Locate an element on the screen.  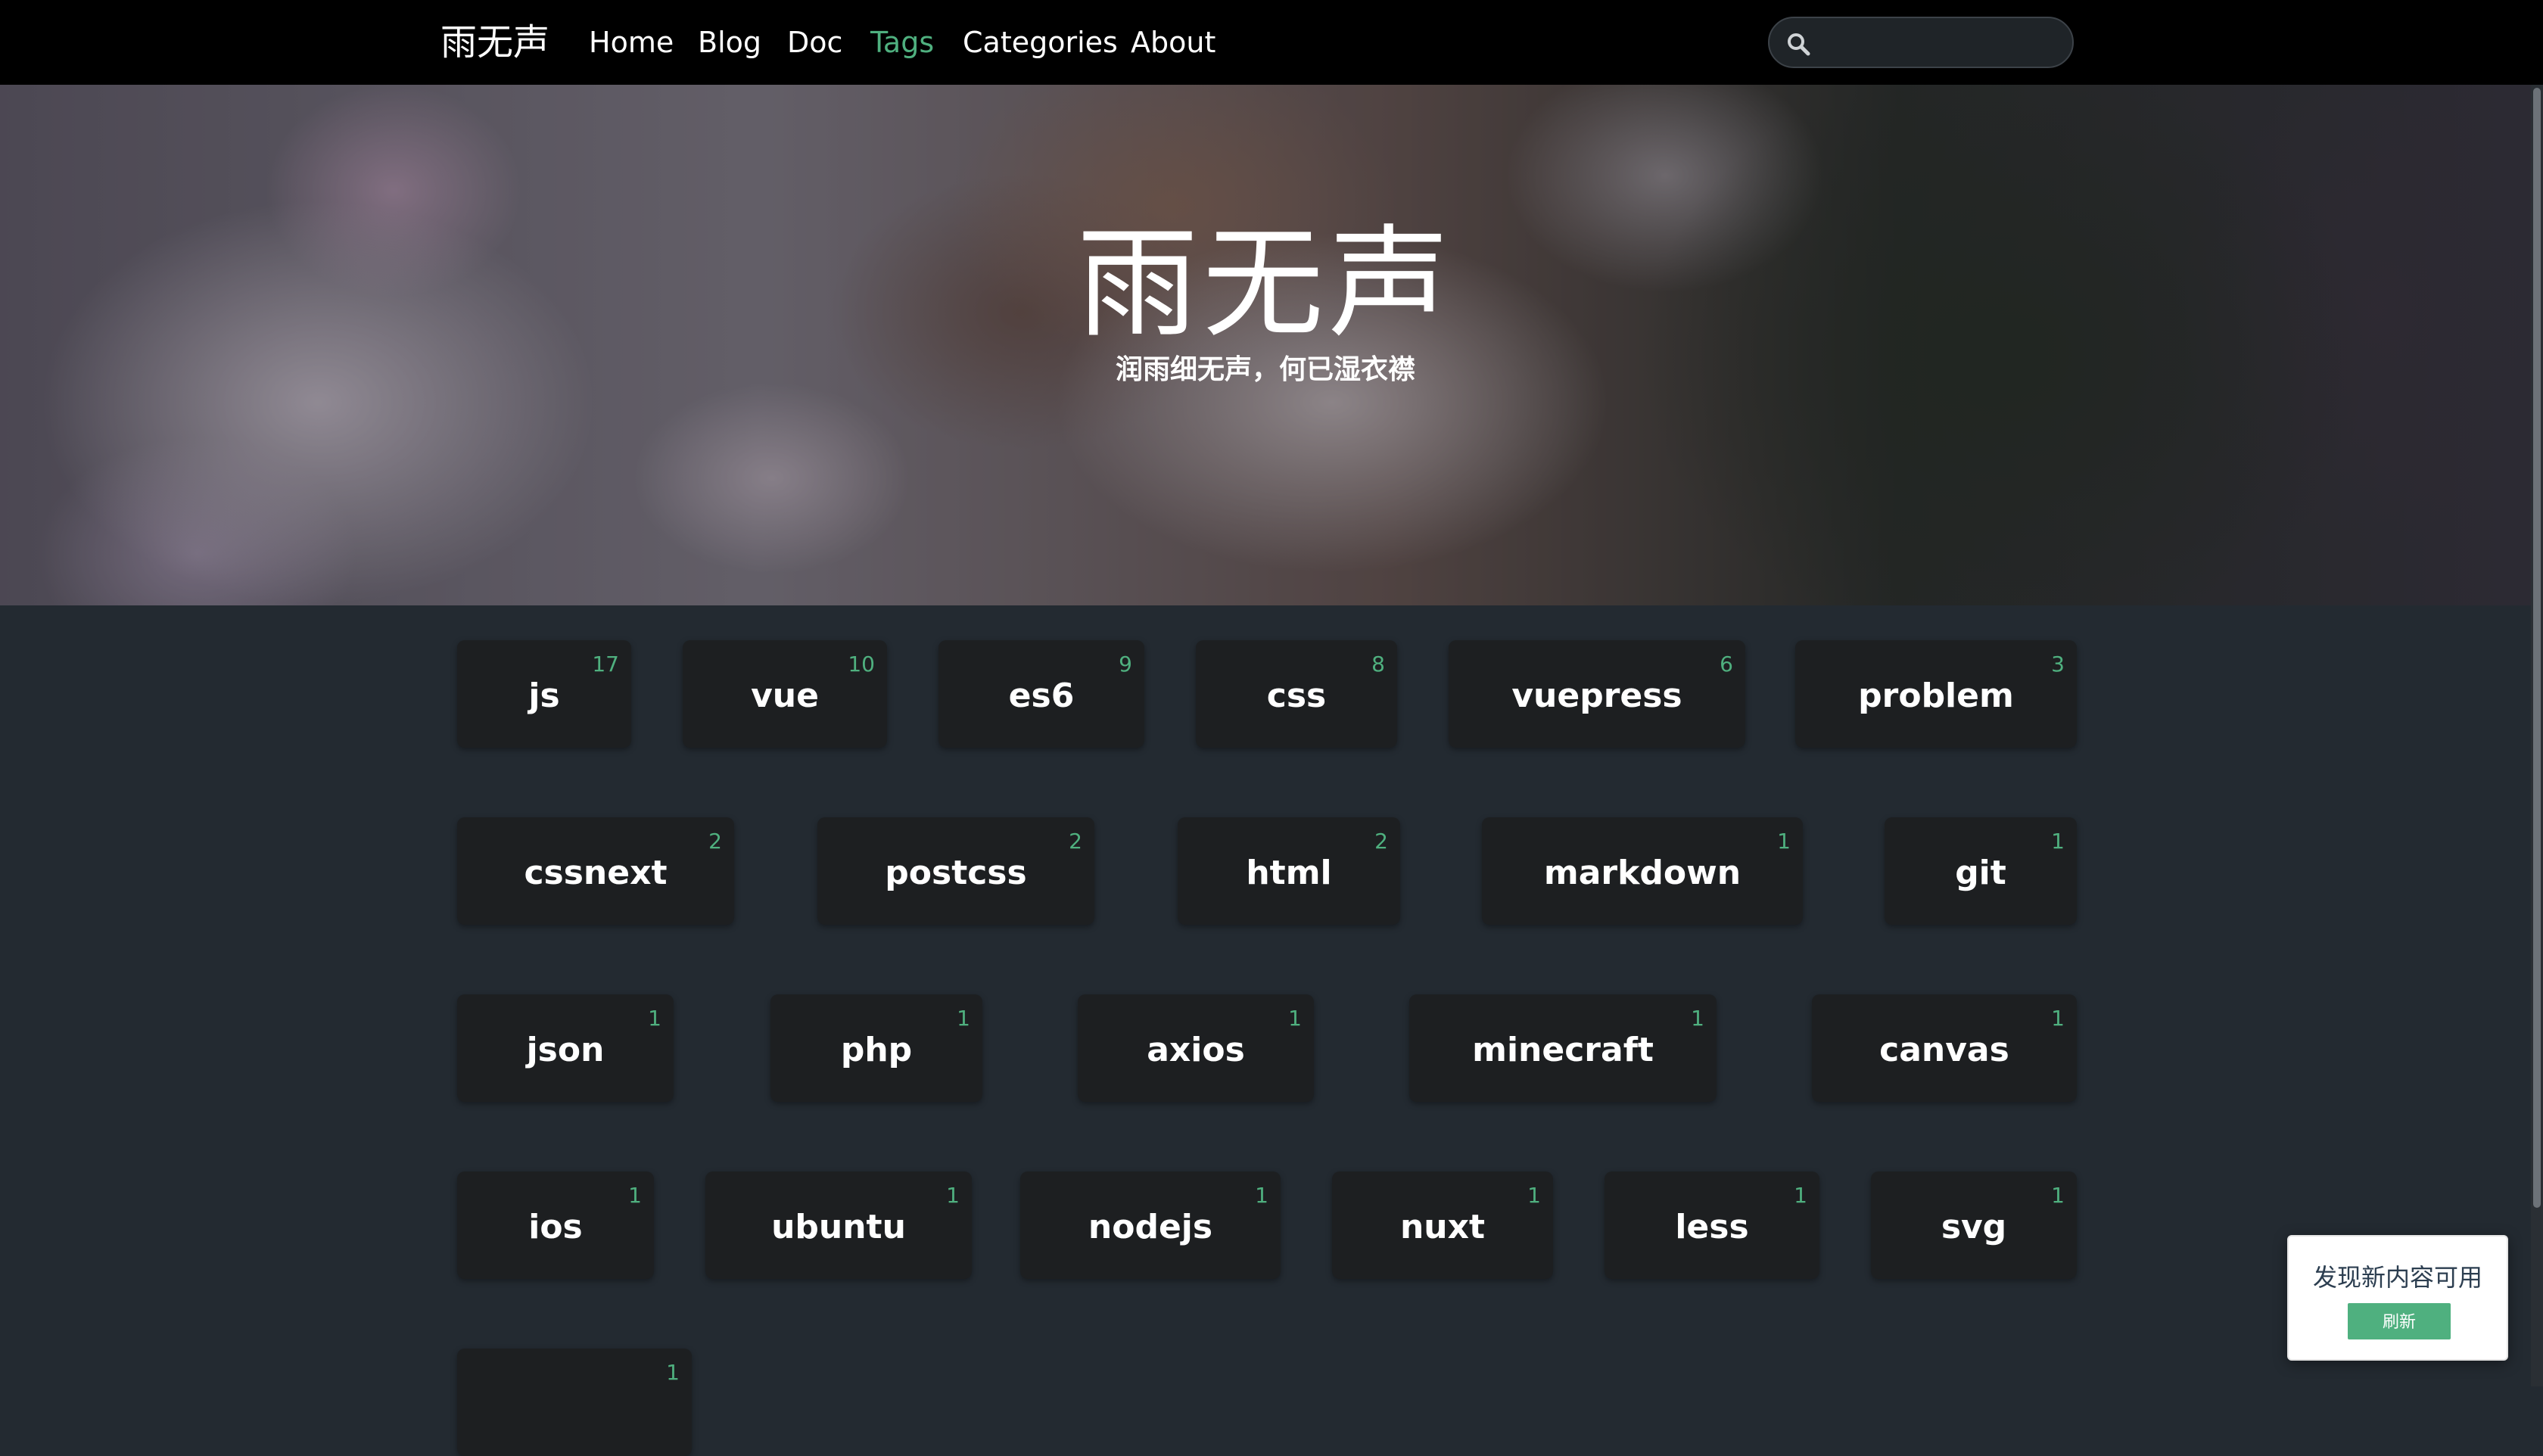
tag-partial: 1 is located at coordinates (574, 1402).